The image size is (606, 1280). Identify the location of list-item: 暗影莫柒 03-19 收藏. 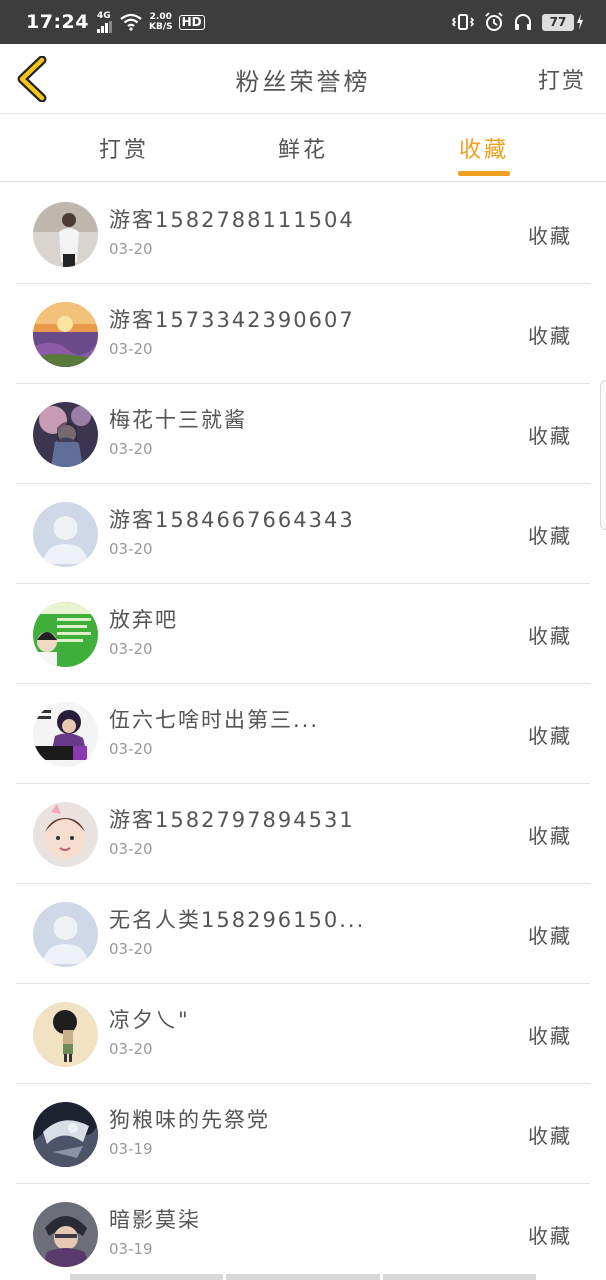
(303, 1232).